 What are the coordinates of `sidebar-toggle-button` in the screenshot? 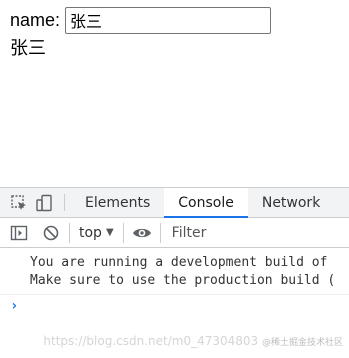 It's located at (19, 233).